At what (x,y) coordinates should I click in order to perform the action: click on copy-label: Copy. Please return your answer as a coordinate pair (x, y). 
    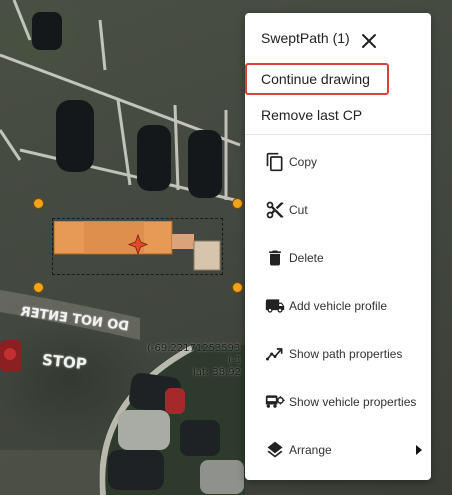
    Looking at the image, I should click on (303, 162).